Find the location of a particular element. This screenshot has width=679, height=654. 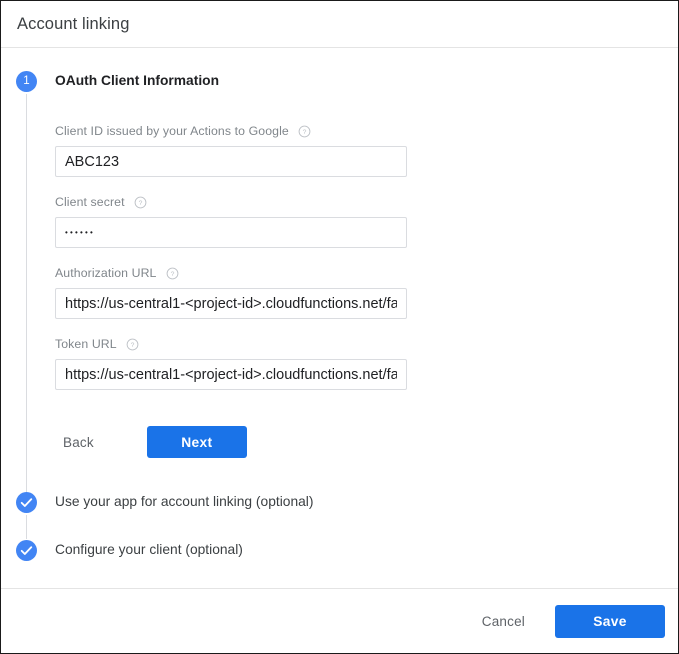

field-label: Authorization URL is located at coordinates (106, 273).